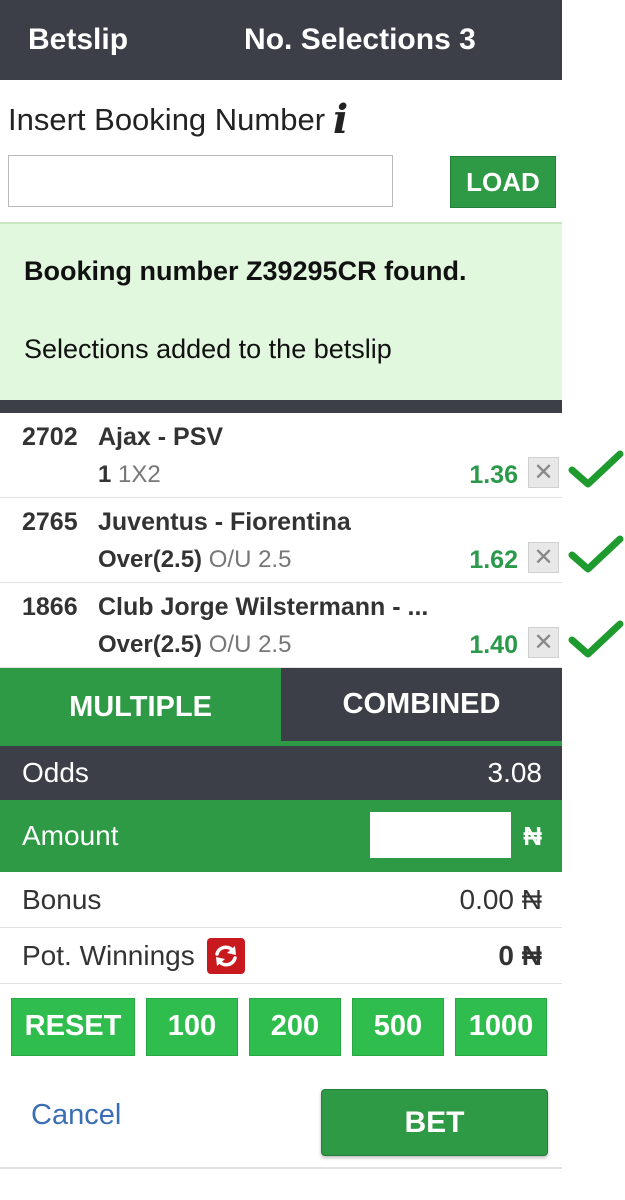 The height and width of the screenshot is (1200, 625). What do you see at coordinates (281, 773) in the screenshot?
I see `odds-row: Odds 3.08` at bounding box center [281, 773].